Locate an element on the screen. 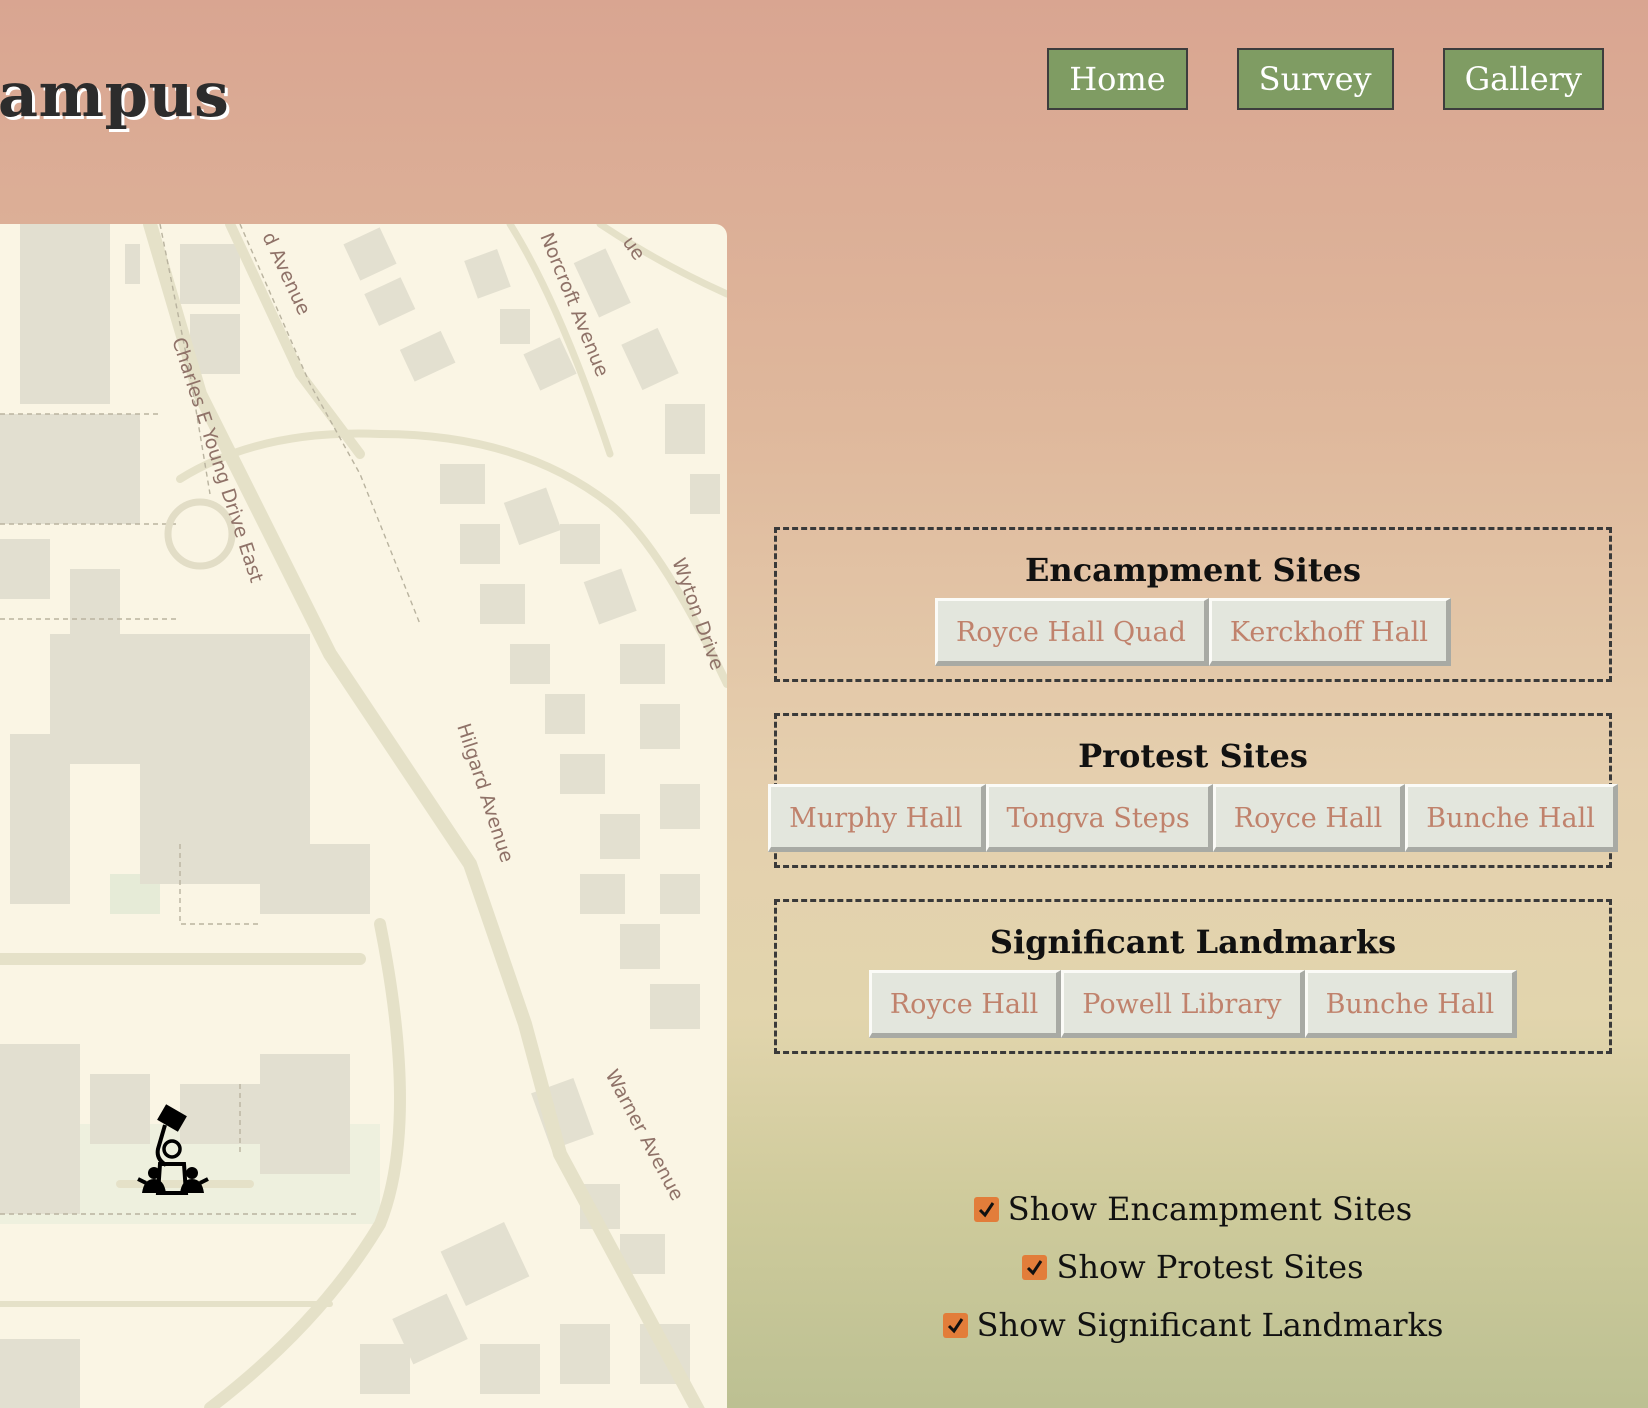 The width and height of the screenshot is (1648, 1408). landmark-button: Powell Library is located at coordinates (1183, 1004).